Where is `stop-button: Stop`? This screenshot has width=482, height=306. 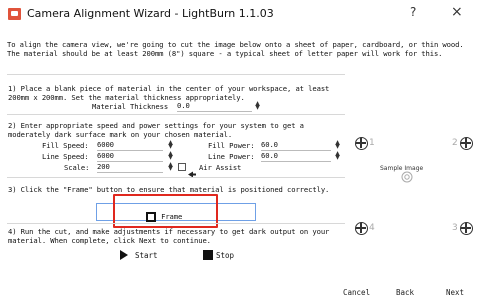 stop-button: Stop is located at coordinates (231, 255).